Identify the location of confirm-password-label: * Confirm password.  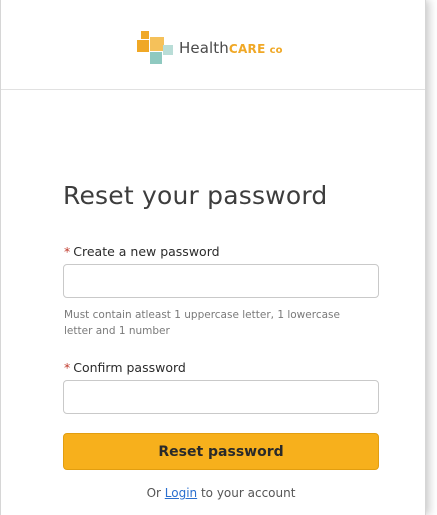
(125, 367).